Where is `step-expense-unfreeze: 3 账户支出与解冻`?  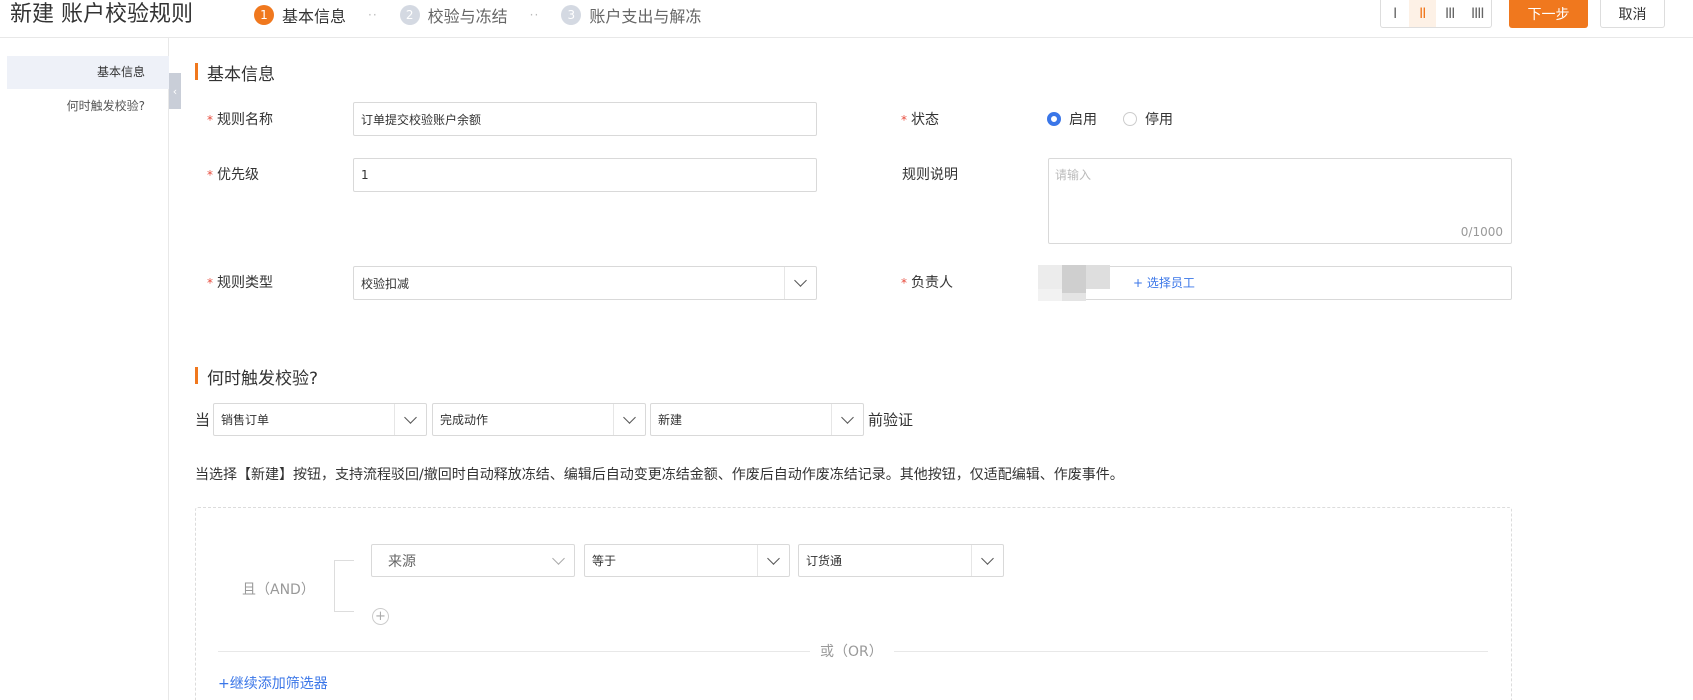 step-expense-unfreeze: 3 账户支出与解冻 is located at coordinates (631, 15).